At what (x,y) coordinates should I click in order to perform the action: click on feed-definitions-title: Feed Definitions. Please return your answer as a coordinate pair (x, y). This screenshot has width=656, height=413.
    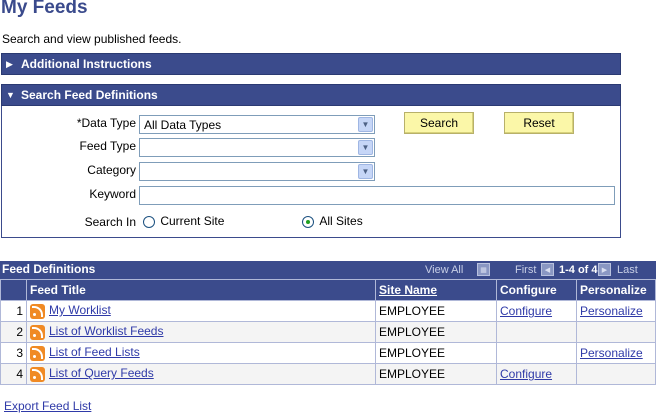
    Looking at the image, I should click on (49, 269).